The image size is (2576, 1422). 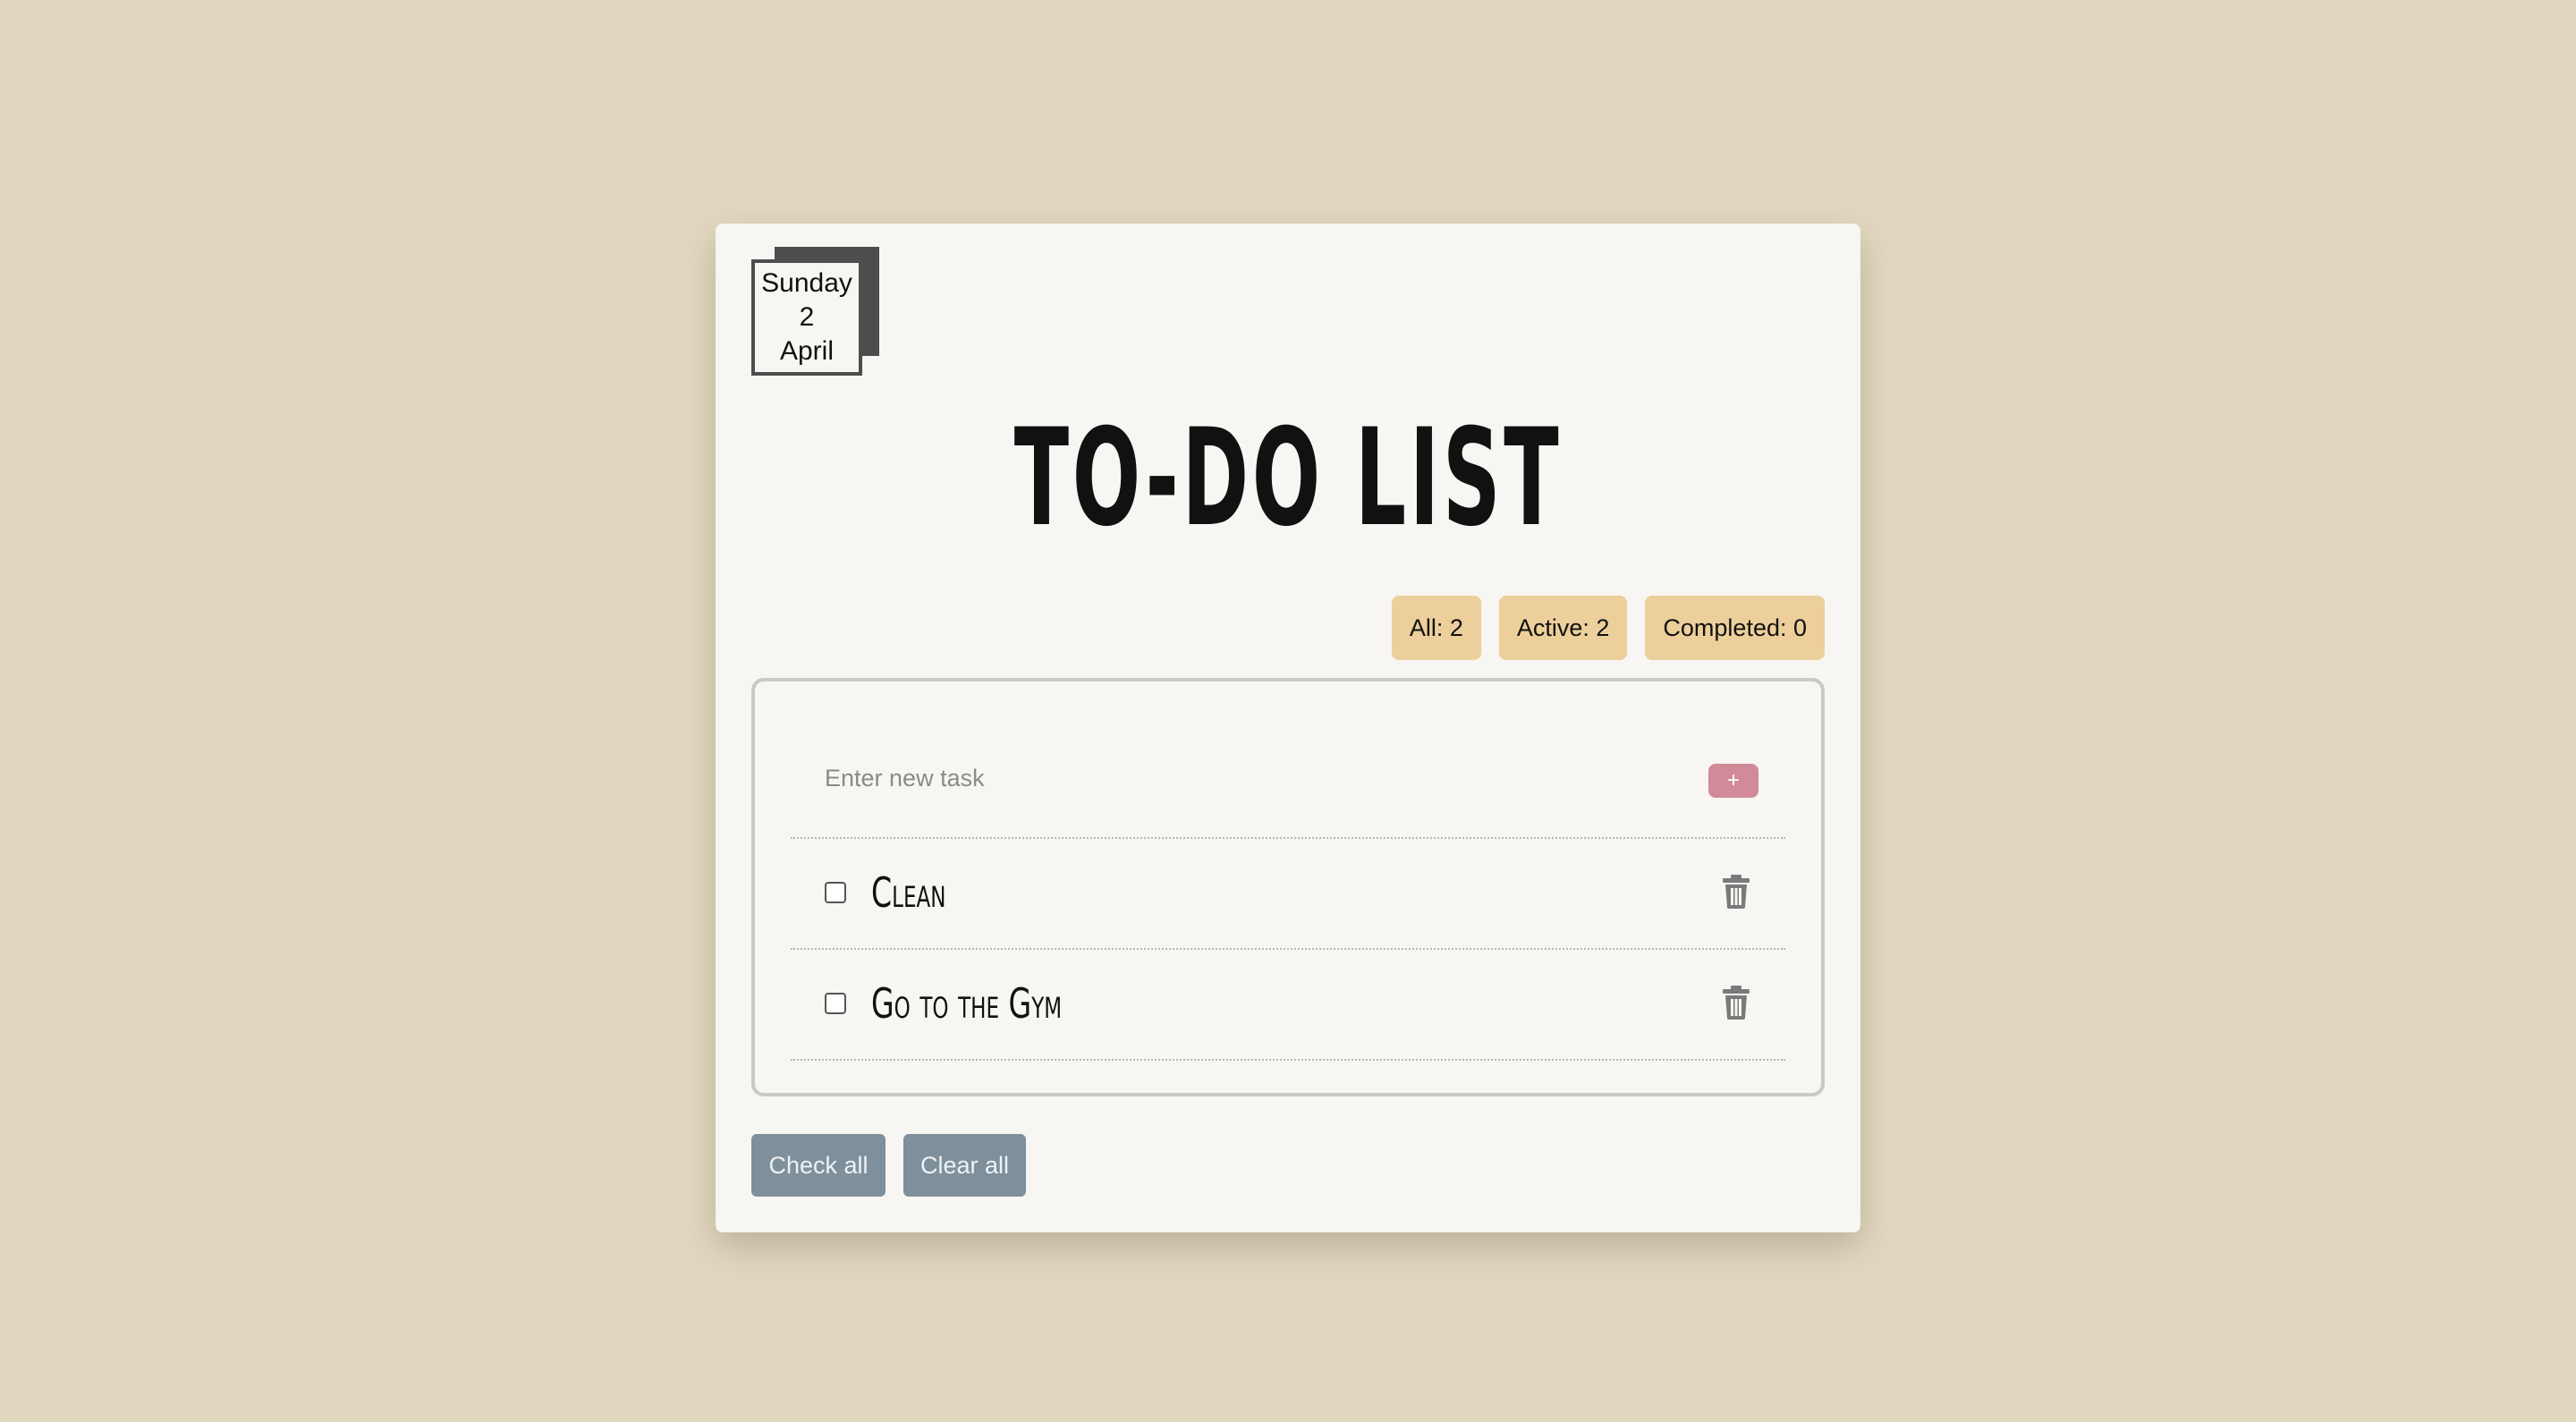 What do you see at coordinates (1436, 628) in the screenshot?
I see `all-count-badge: All: 2` at bounding box center [1436, 628].